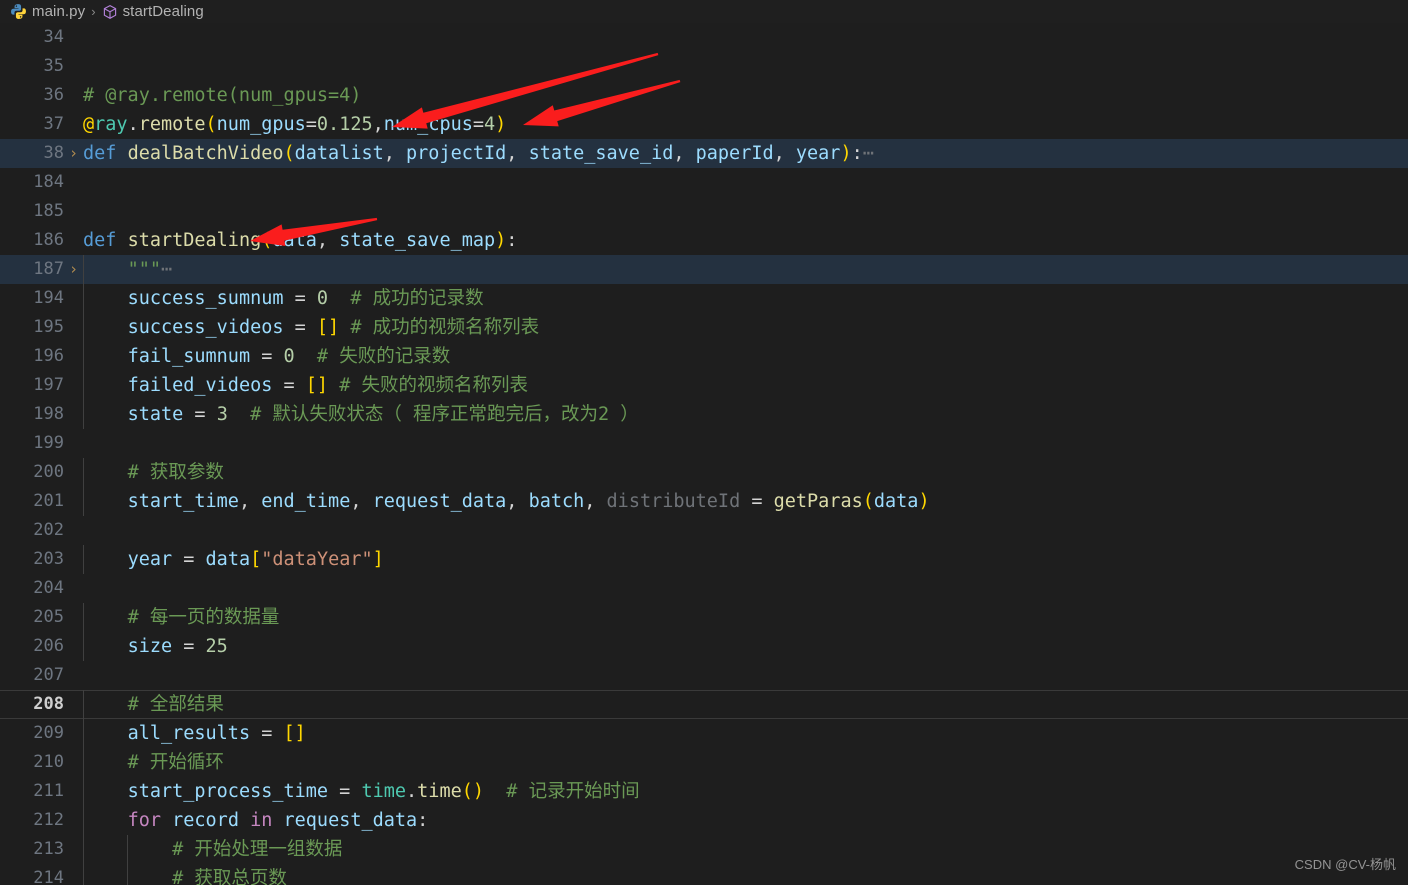 This screenshot has width=1408, height=885. I want to click on code-line: 37 @ray.remote(num_gpus=0.125,num_cpus=4), so click(704, 124).